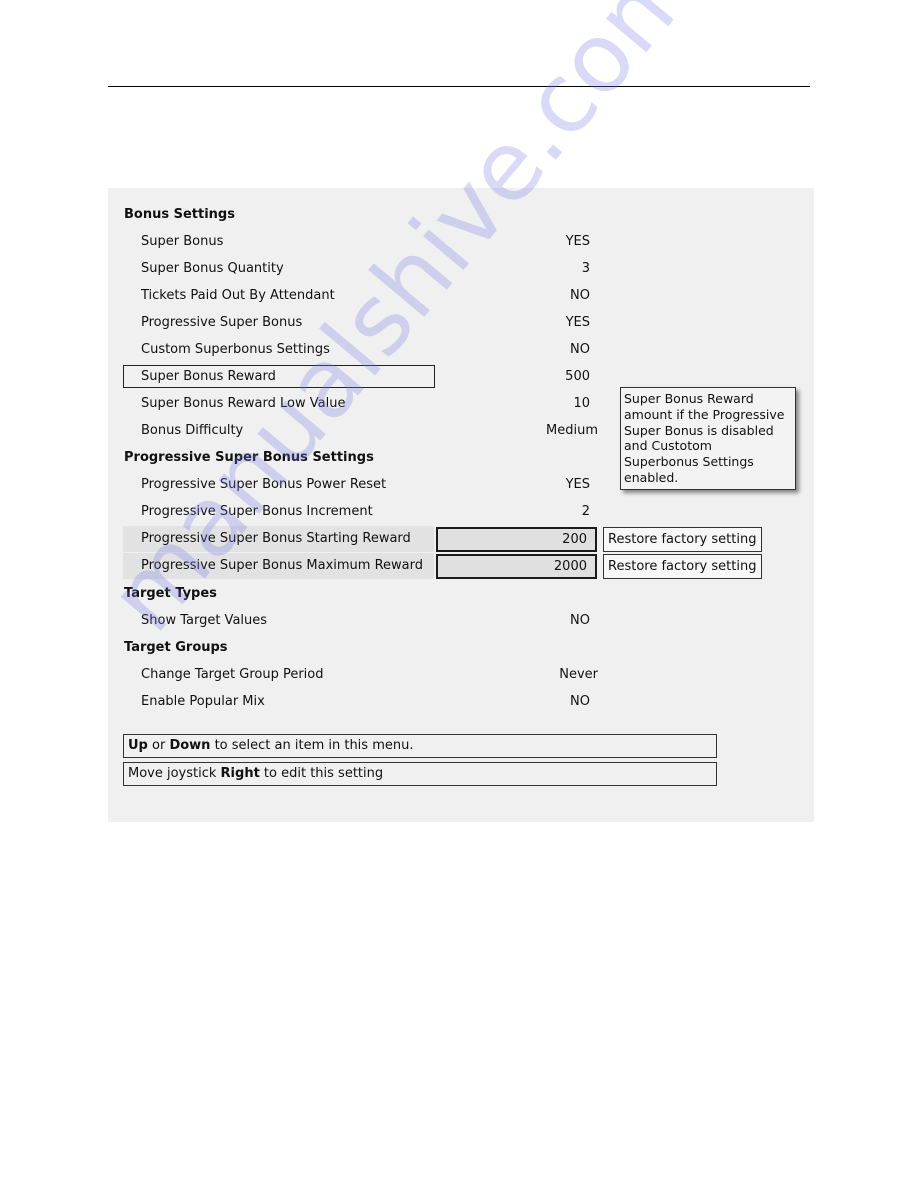  Describe the element at coordinates (158, 745) in the screenshot. I see `hint-text: or` at that location.